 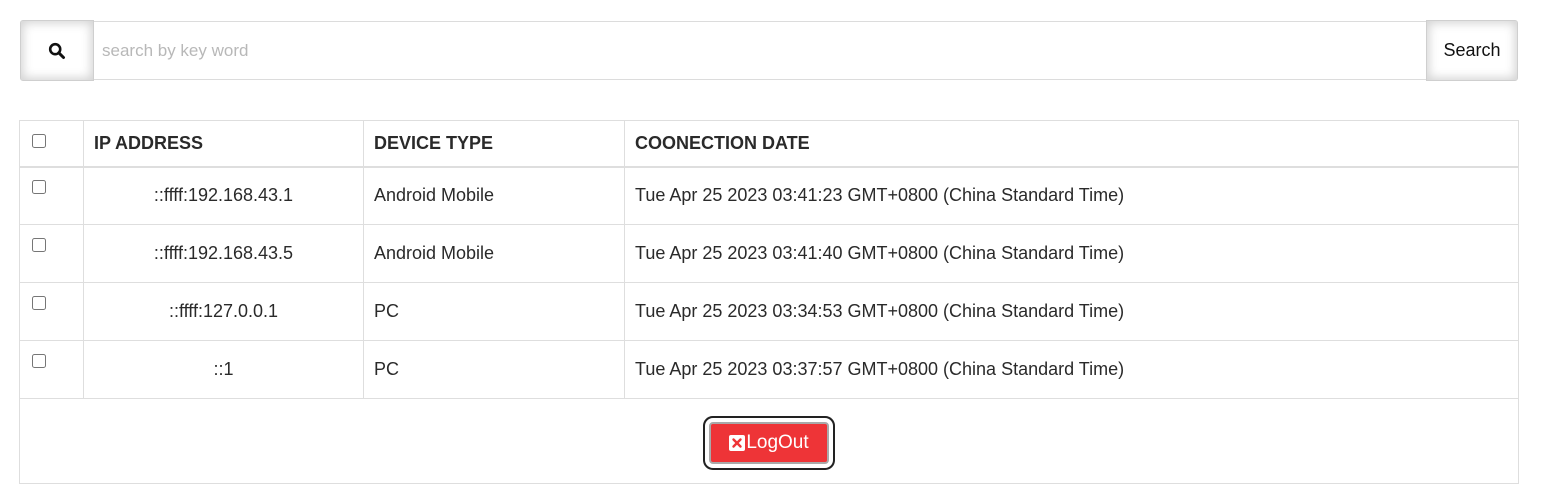 I want to click on header-connection-date: COONECTION DATE, so click(x=1071, y=144).